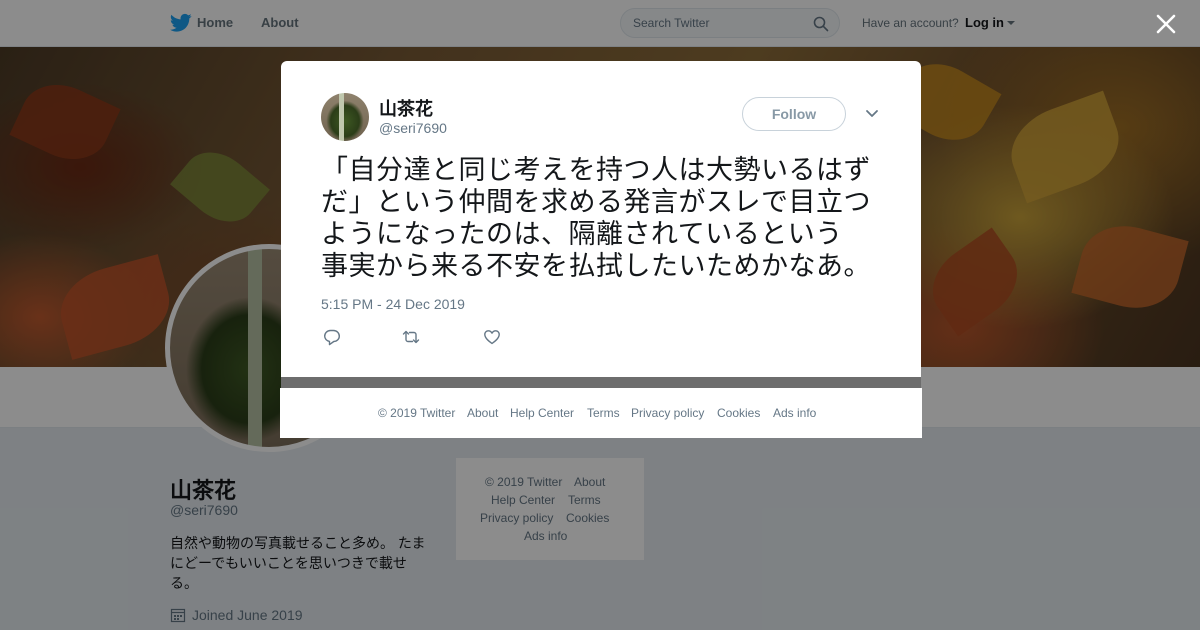 This screenshot has height=630, width=1200. What do you see at coordinates (345, 117) in the screenshot?
I see `tweet-author-avatar` at bounding box center [345, 117].